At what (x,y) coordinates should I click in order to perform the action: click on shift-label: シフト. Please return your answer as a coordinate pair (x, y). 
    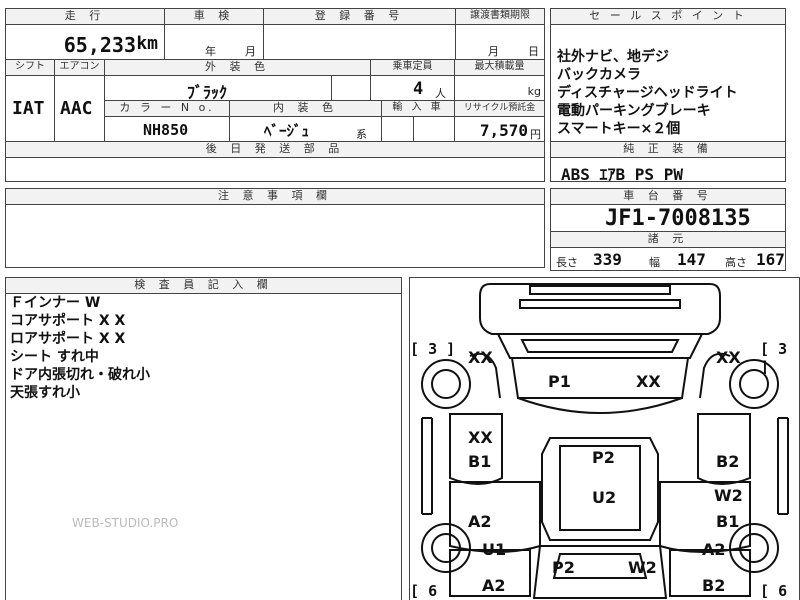
    Looking at the image, I should click on (30, 67).